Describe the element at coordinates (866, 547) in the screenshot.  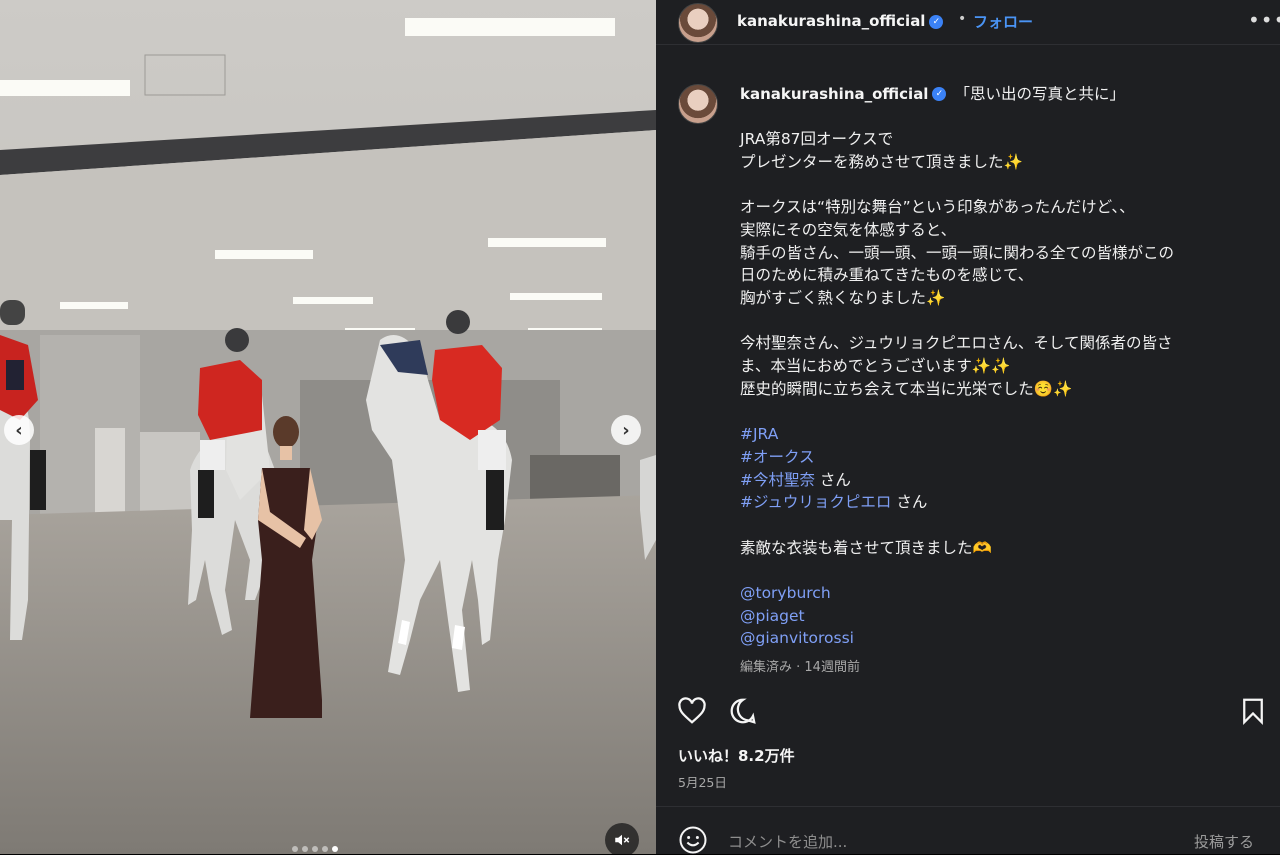
I see `caption-line: 素敵な衣装も着させて頂きました🫶` at that location.